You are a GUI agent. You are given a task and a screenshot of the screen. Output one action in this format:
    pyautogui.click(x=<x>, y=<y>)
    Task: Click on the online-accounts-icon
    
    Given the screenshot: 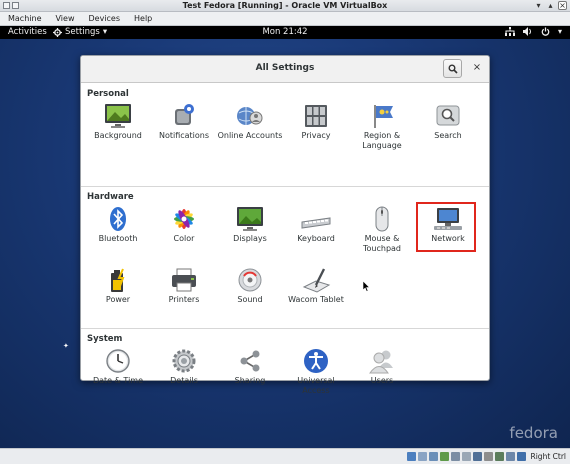 What is the action you would take?
    pyautogui.click(x=250, y=116)
    